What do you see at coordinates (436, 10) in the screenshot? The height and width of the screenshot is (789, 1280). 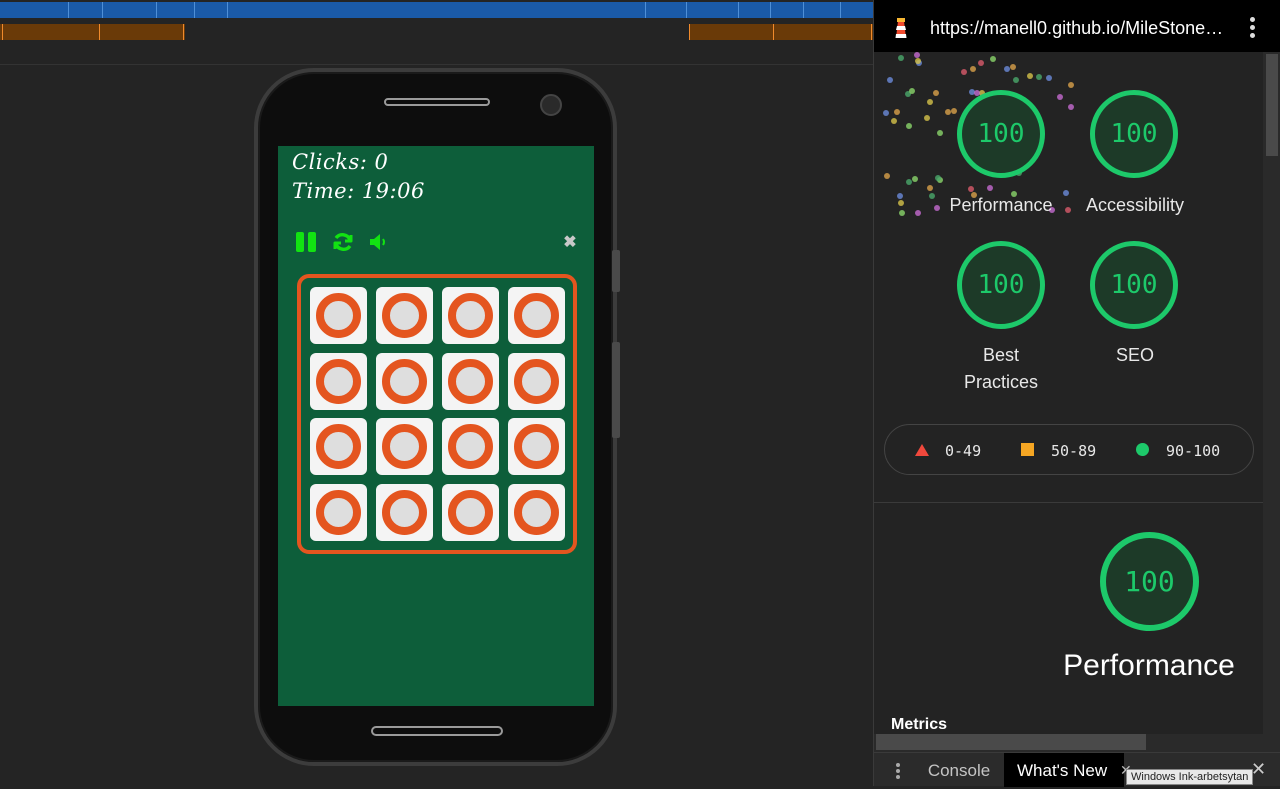 I see `timeline-frames-track` at bounding box center [436, 10].